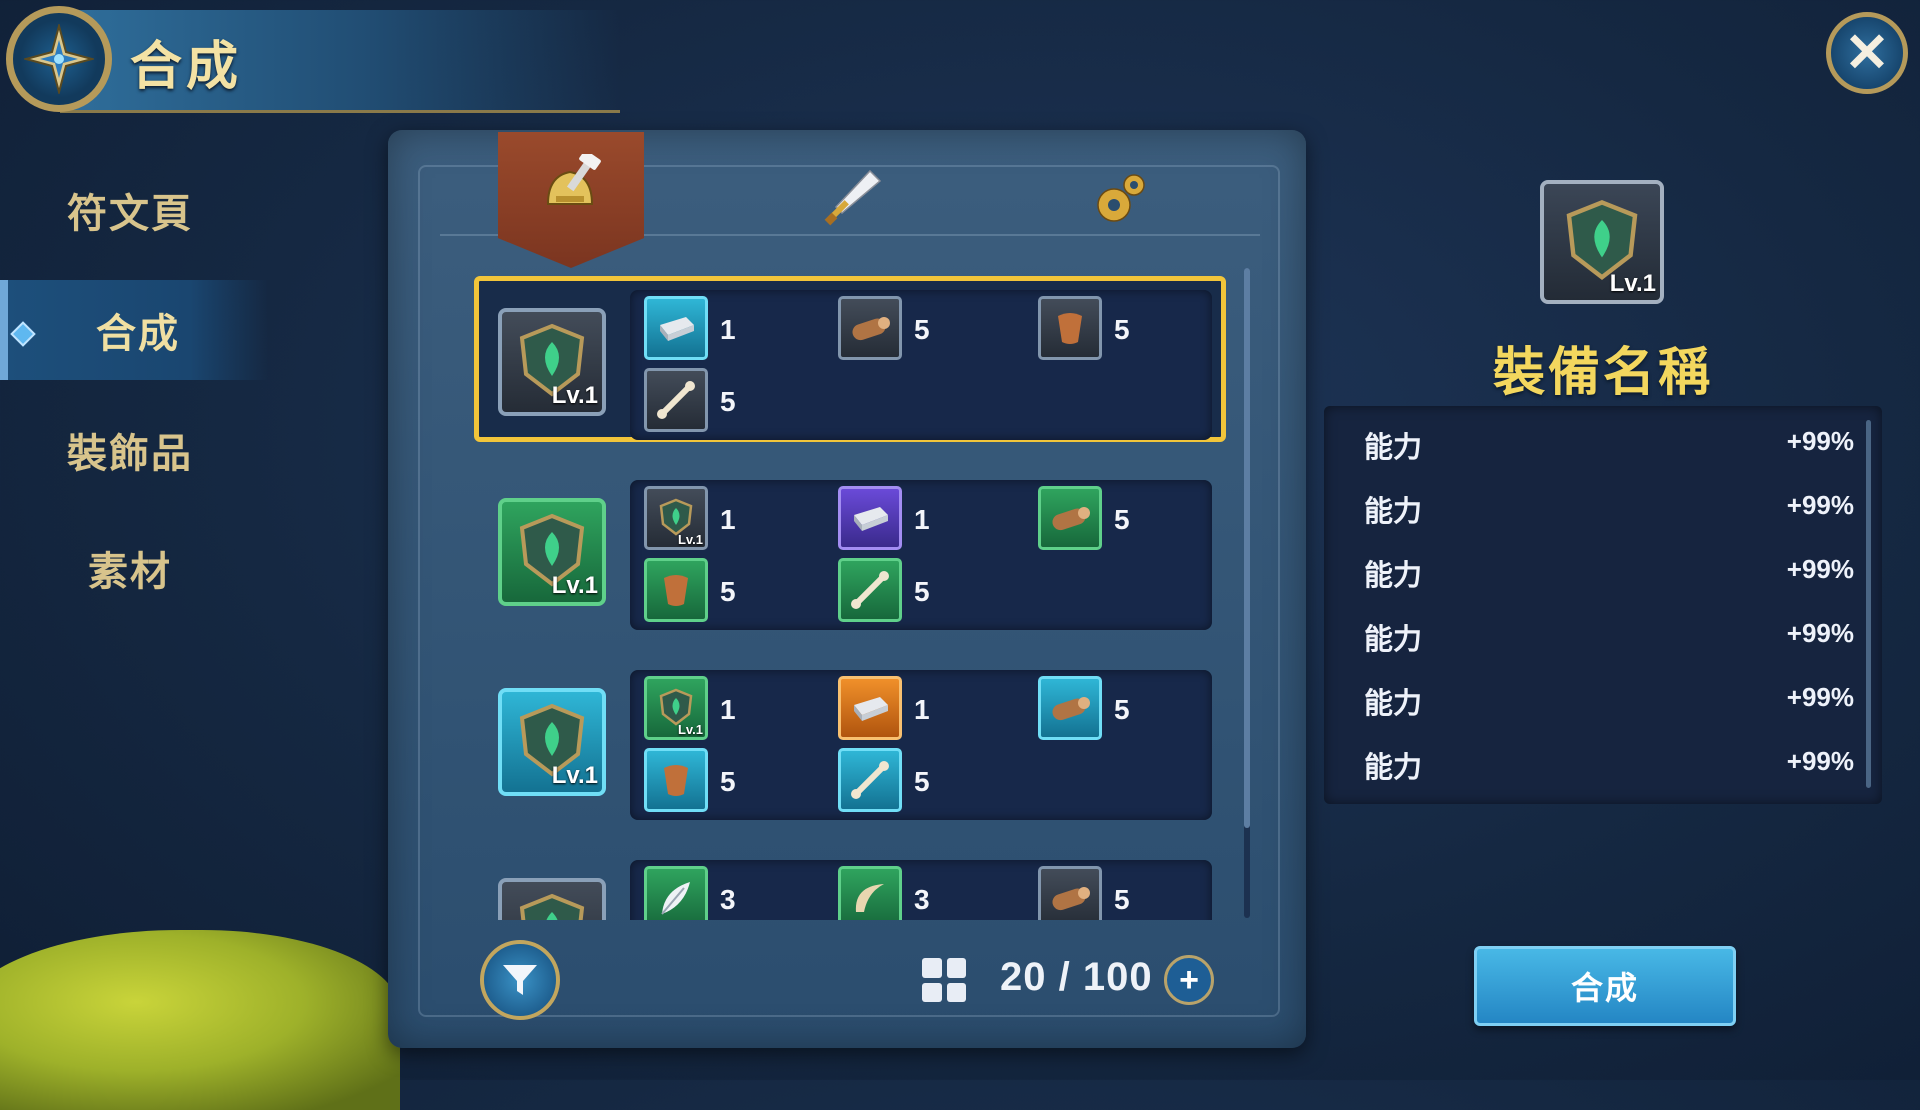 The height and width of the screenshot is (1110, 1920). Describe the element at coordinates (138, 334) in the screenshot. I see `nav-item-label: 合成` at that location.